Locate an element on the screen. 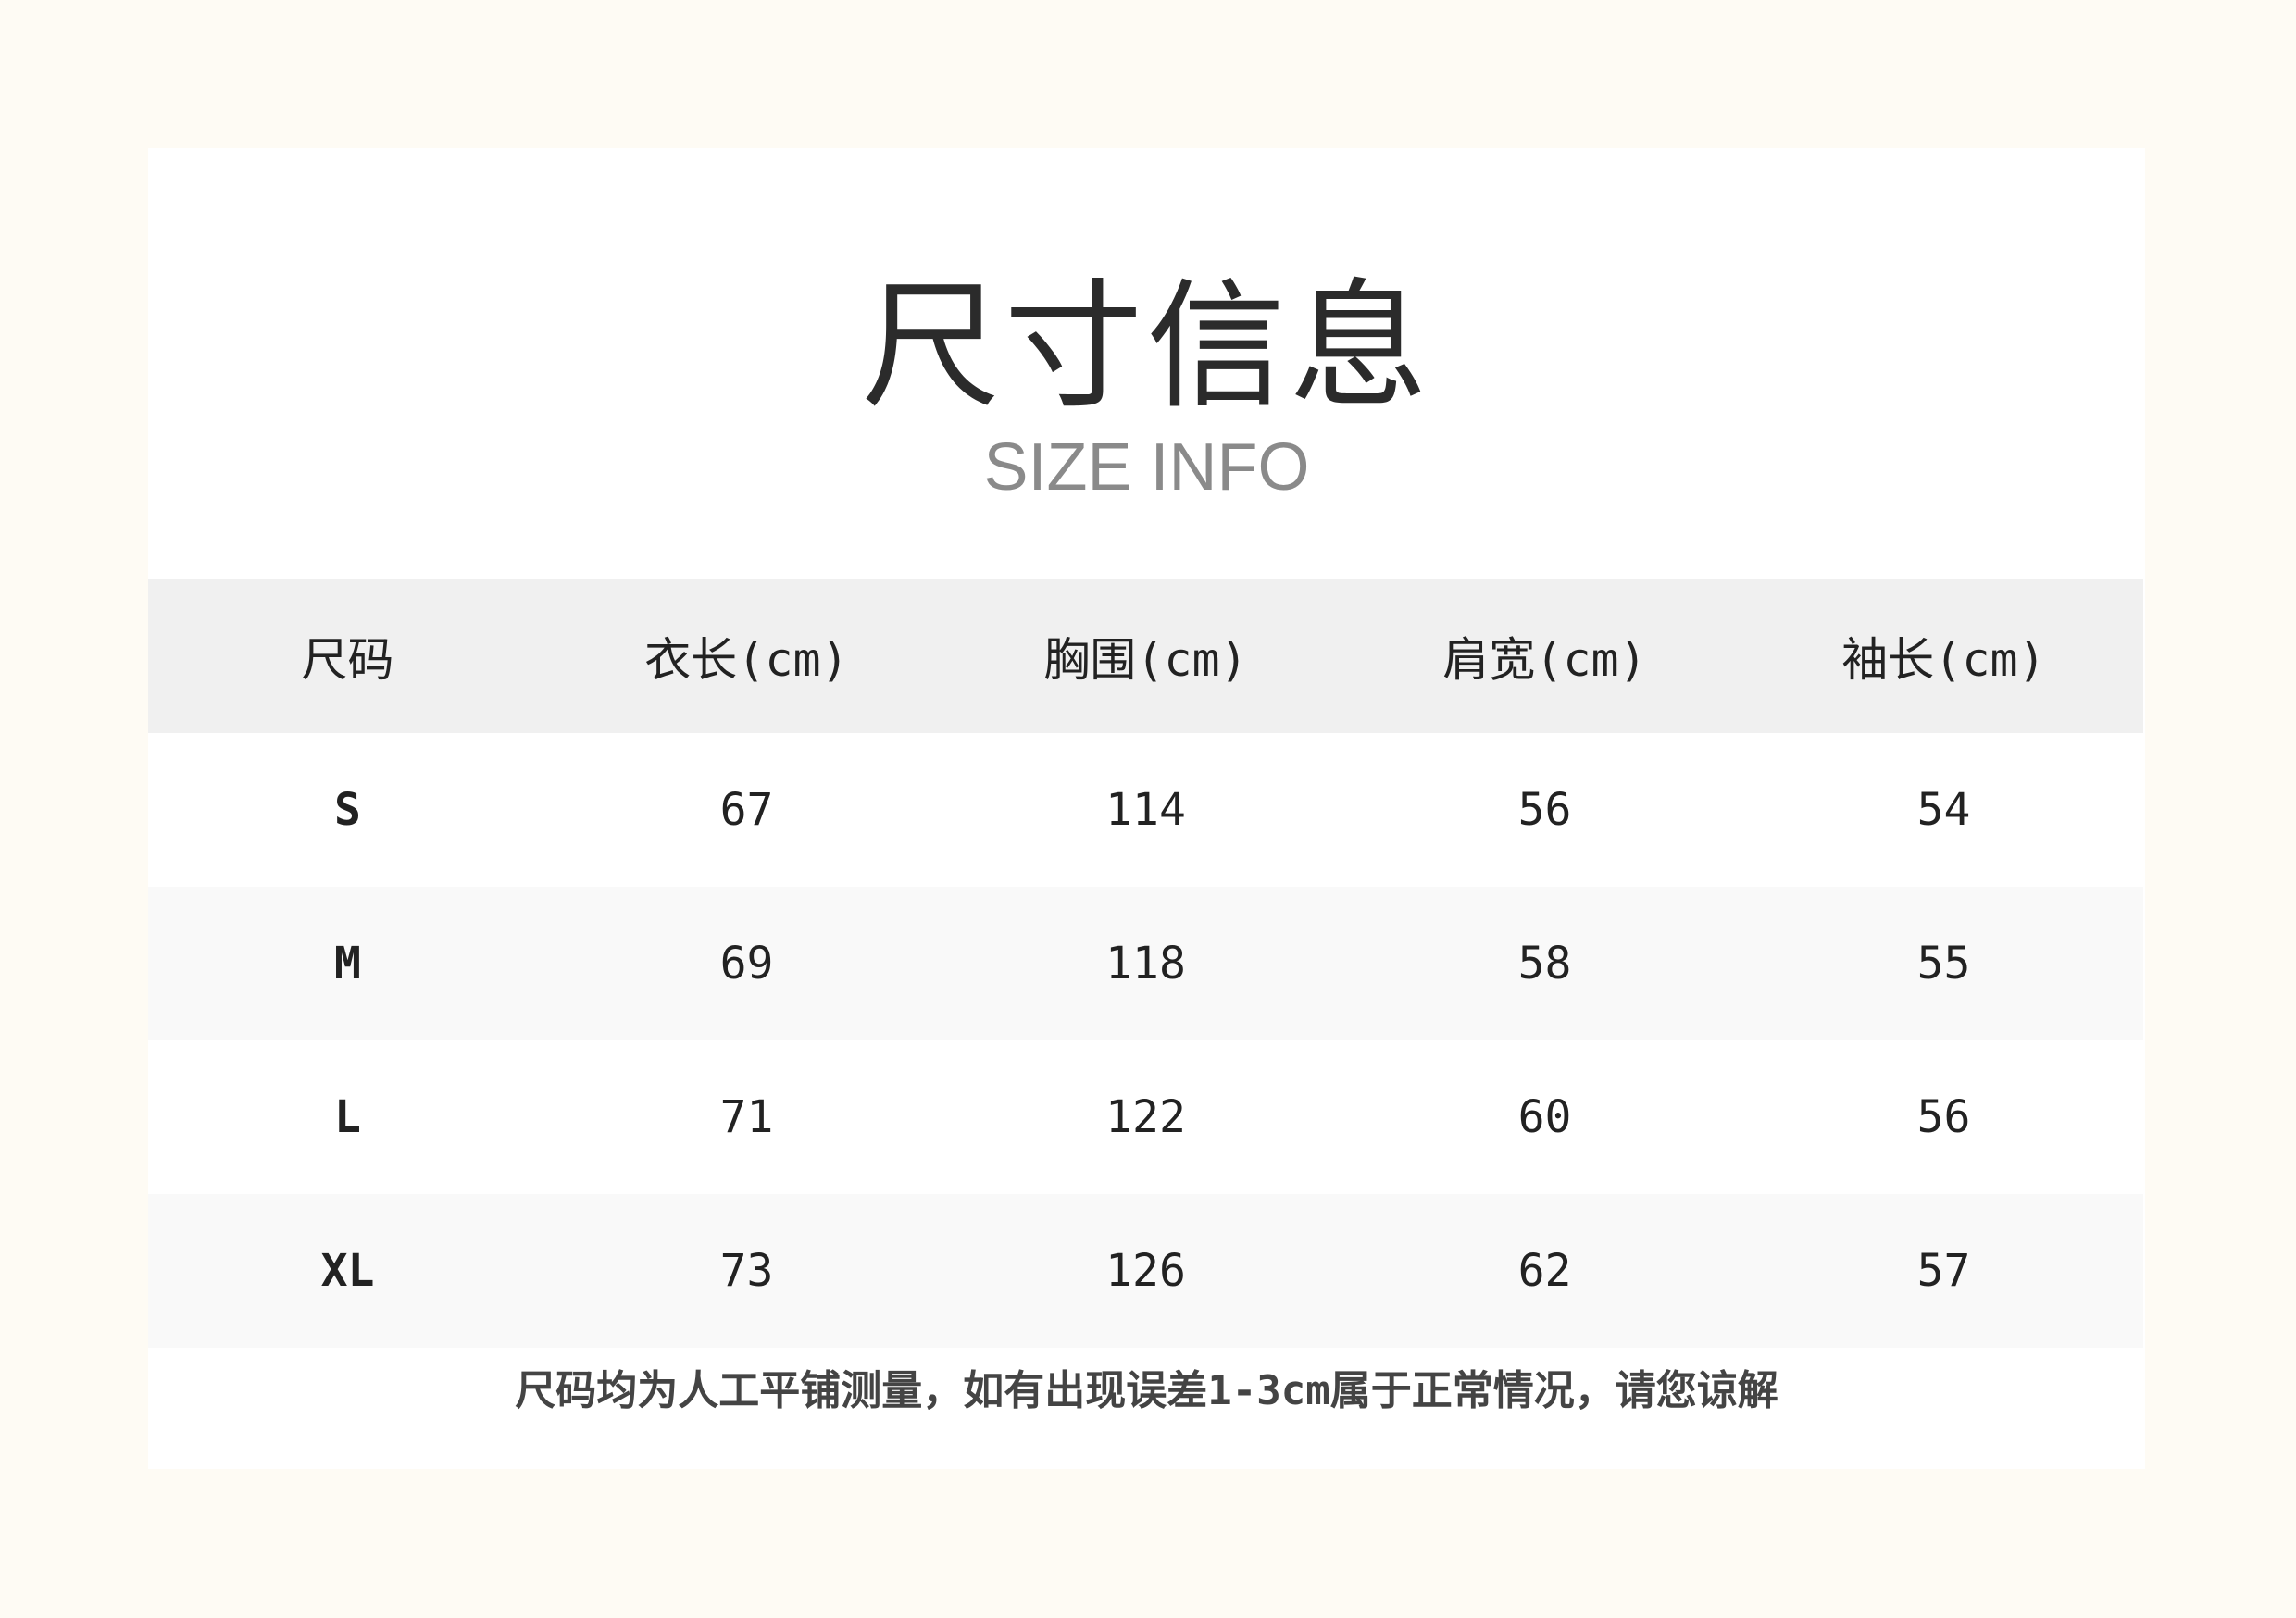  table-row: XL 73 126 62 57 is located at coordinates (1145, 1271).